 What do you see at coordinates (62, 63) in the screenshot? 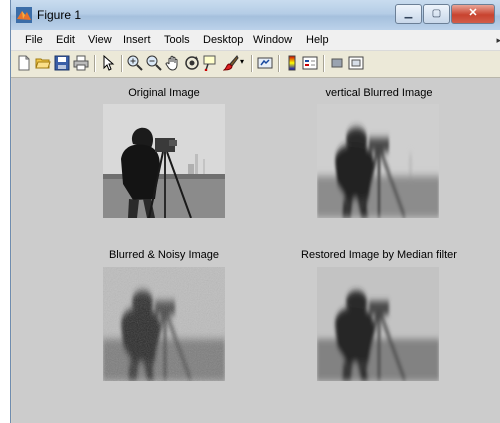
I see `save-icon` at bounding box center [62, 63].